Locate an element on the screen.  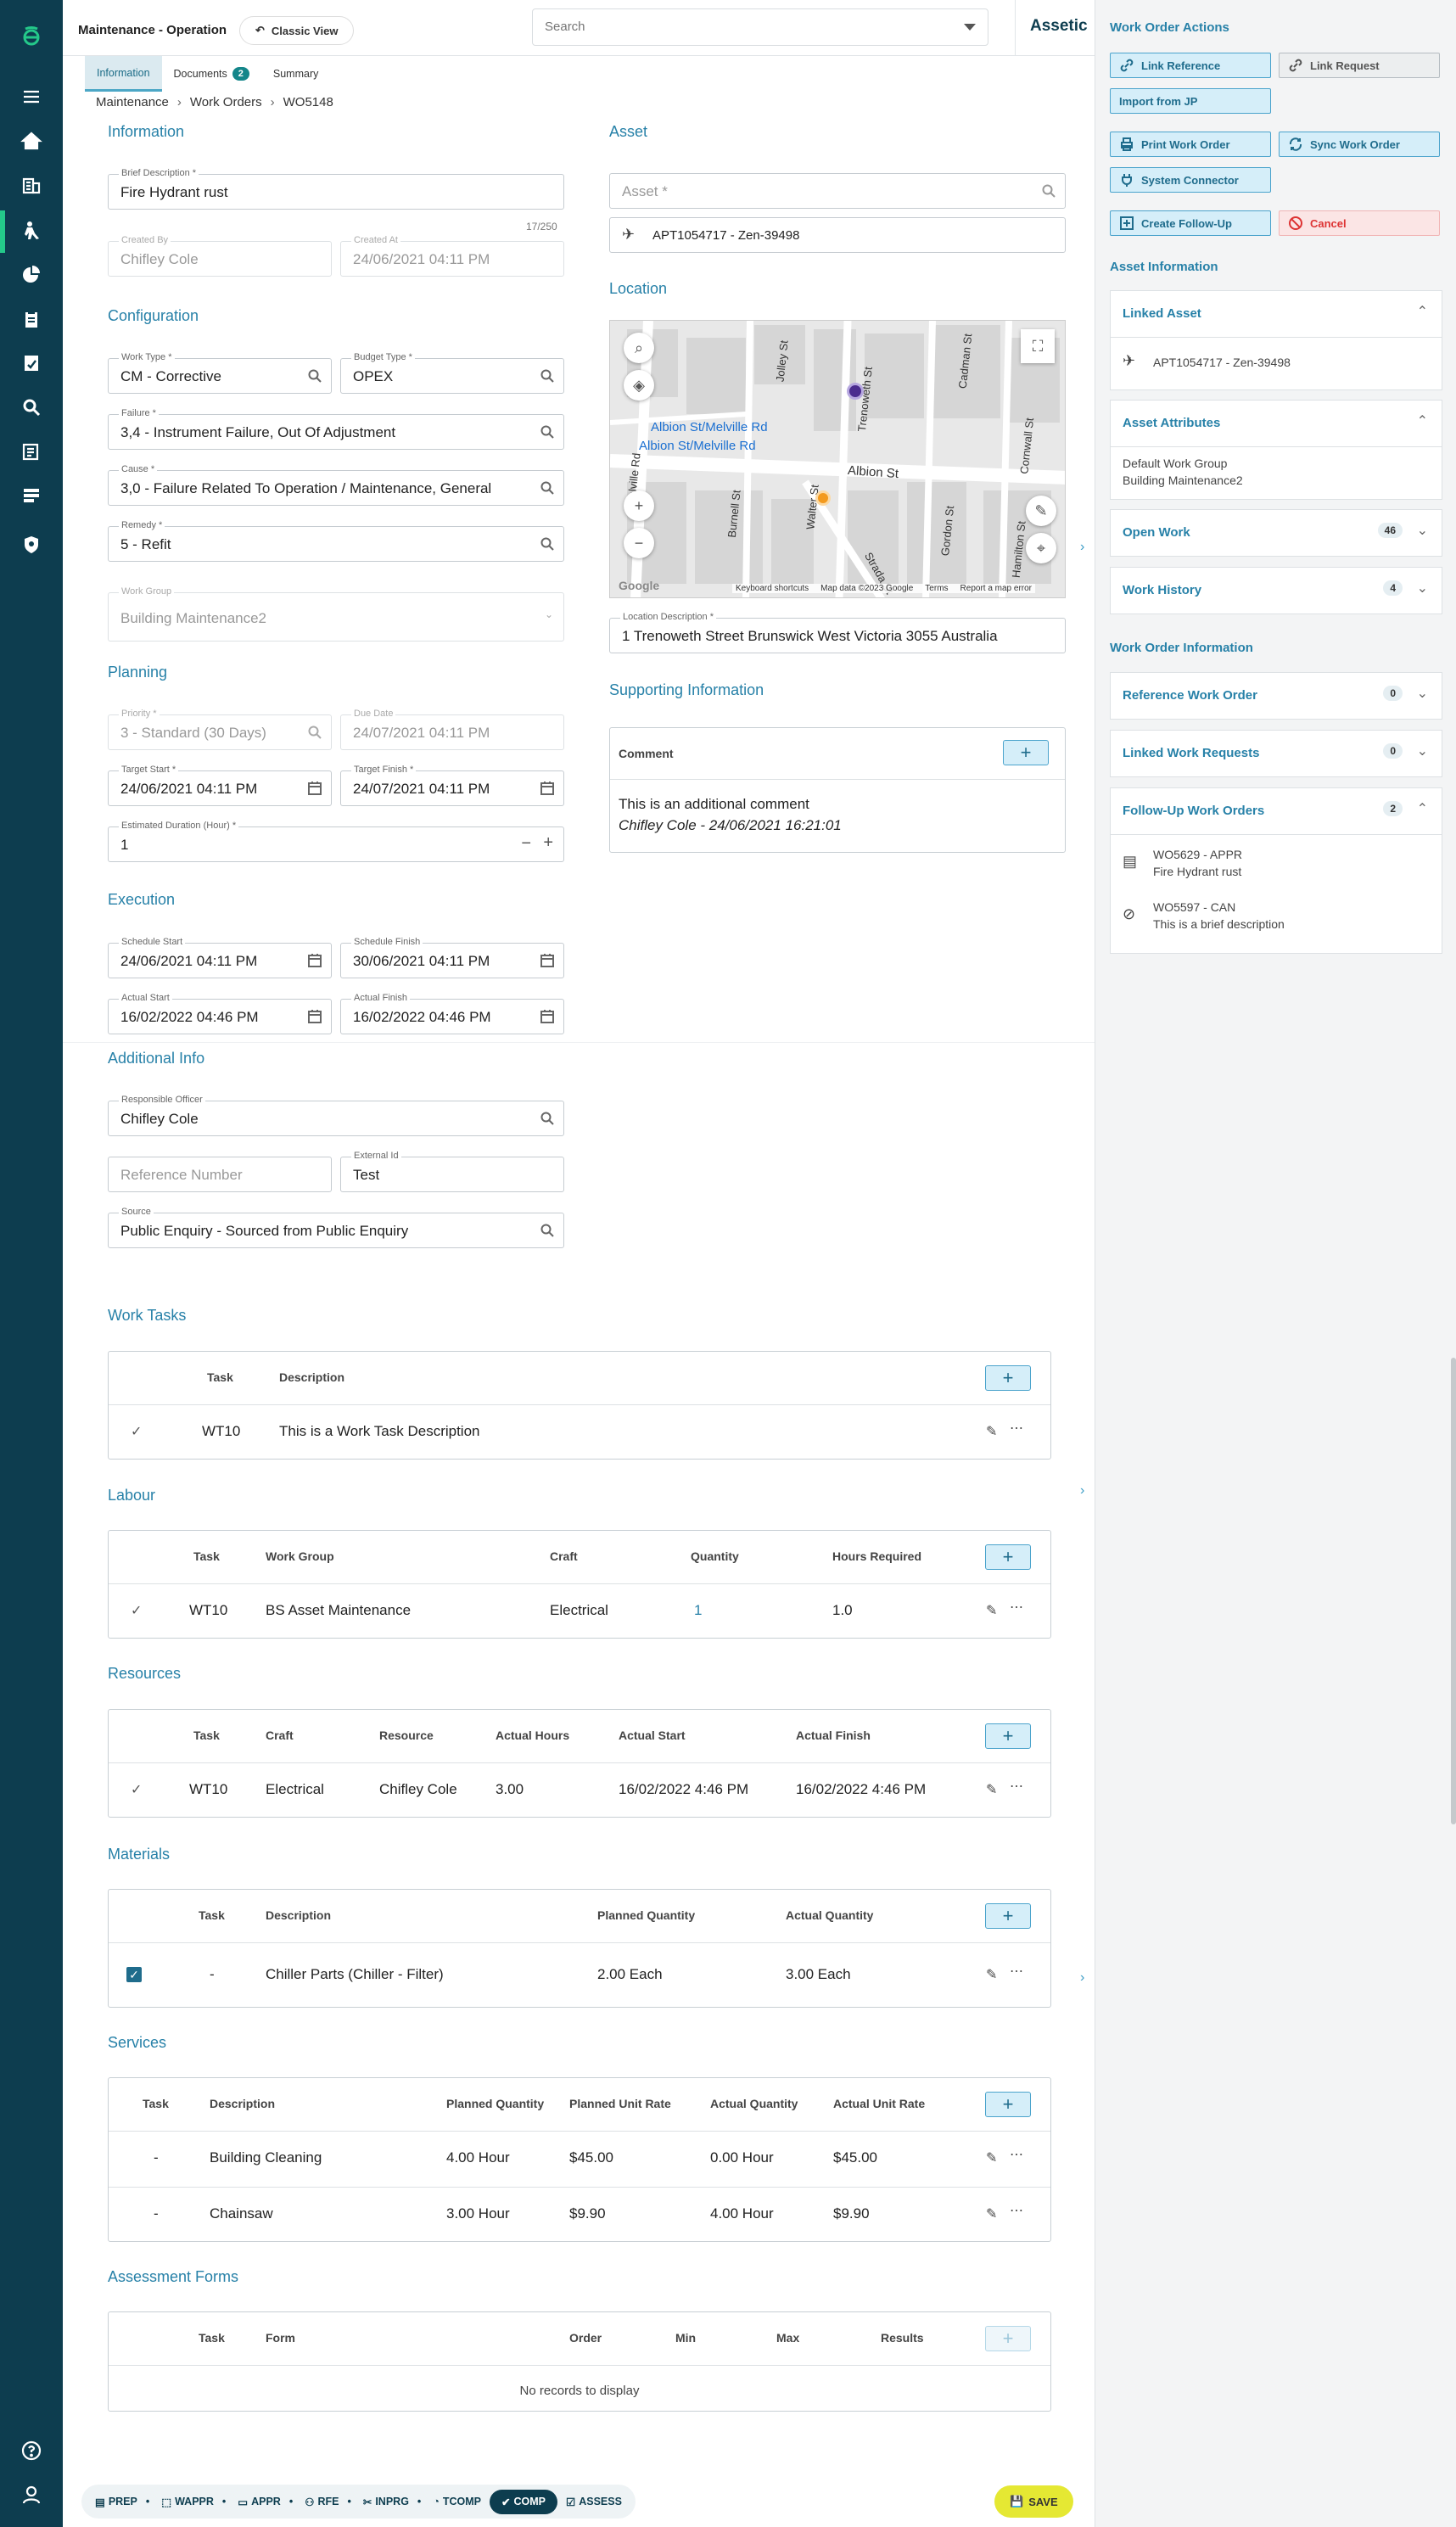
menu-icon is located at coordinates (31, 97).